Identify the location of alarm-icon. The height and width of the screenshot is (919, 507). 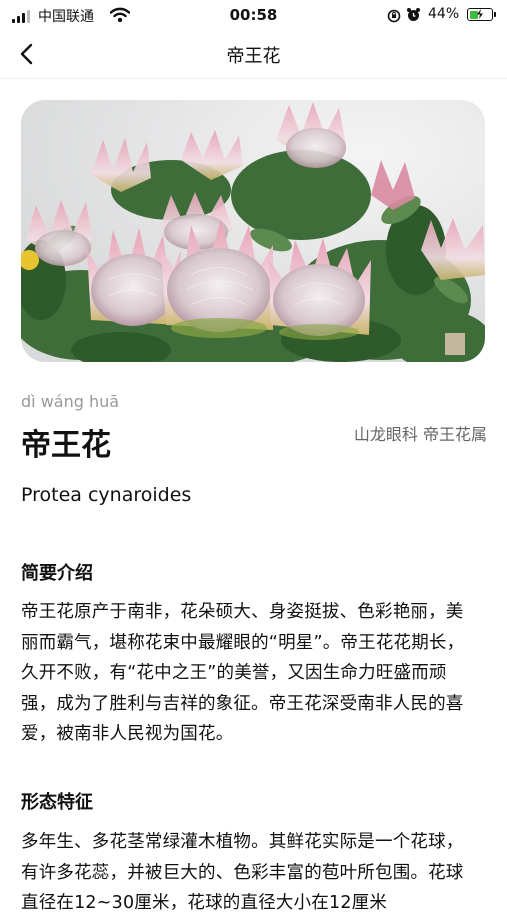
(413, 14).